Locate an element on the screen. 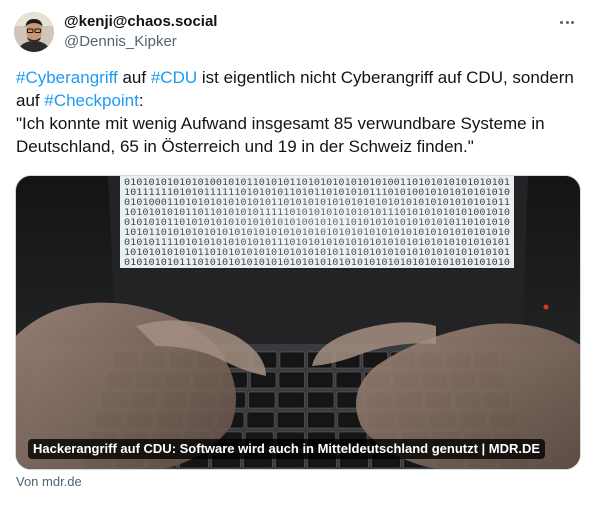 The image size is (596, 506). person-avatar-icon is located at coordinates (34, 32).